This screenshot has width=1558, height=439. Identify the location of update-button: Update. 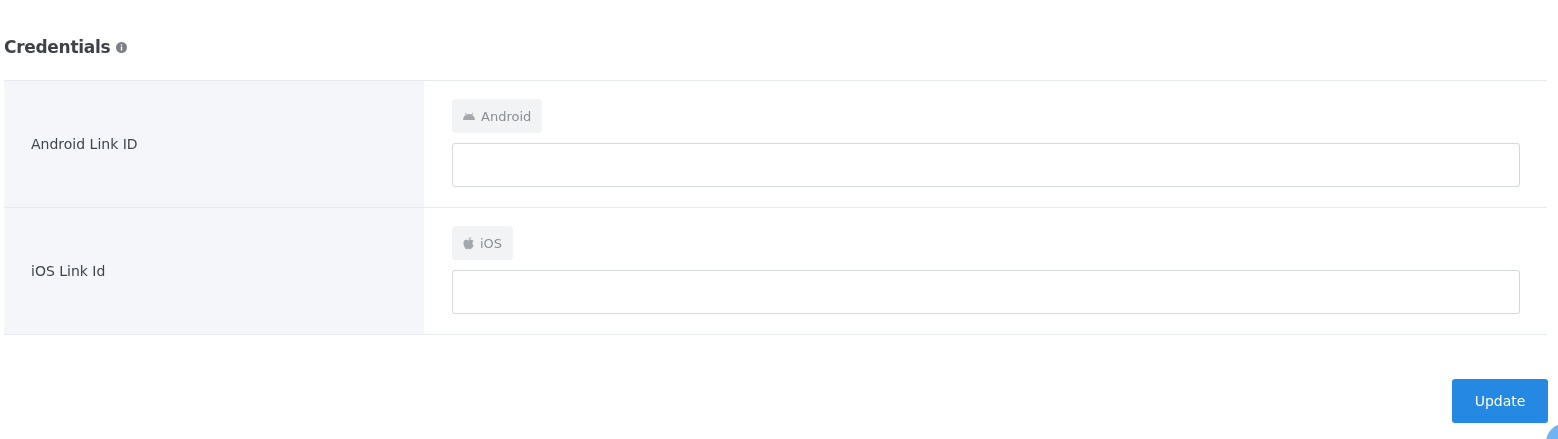
(1500, 401).